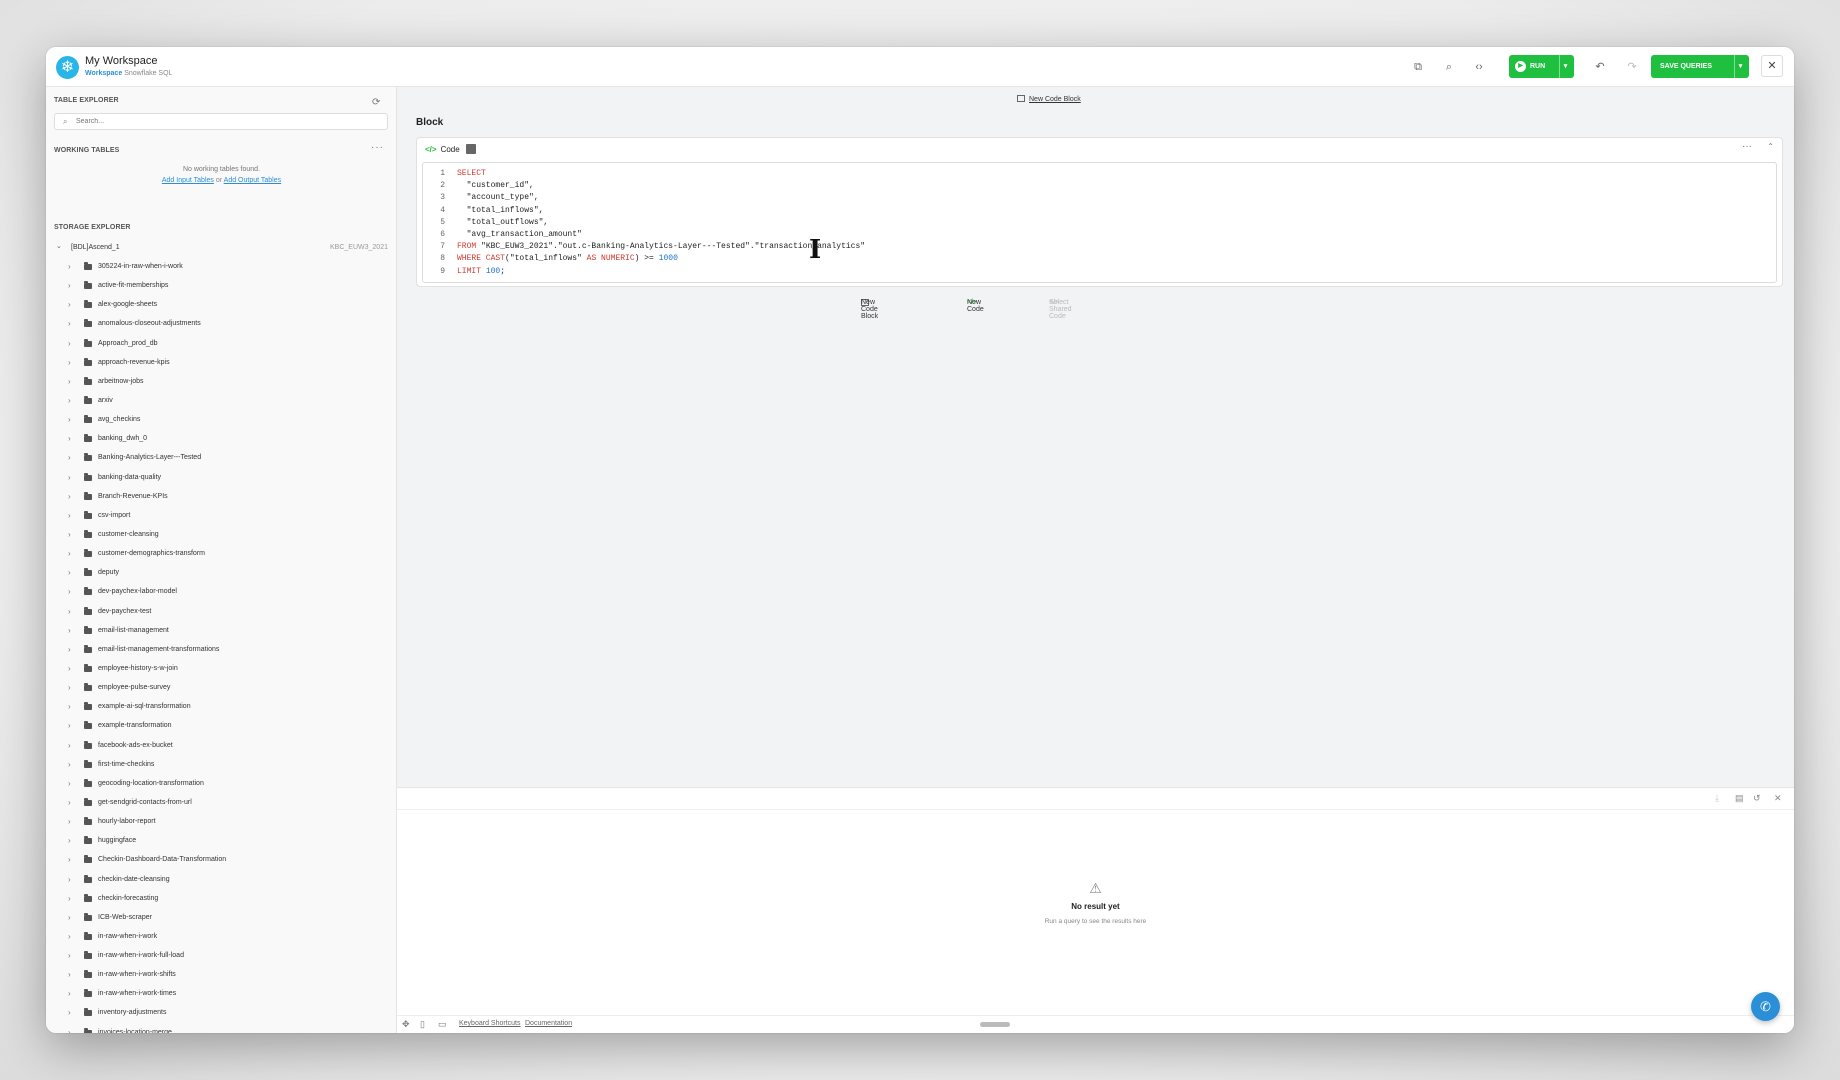 The height and width of the screenshot is (1080, 1840). What do you see at coordinates (252, 180) in the screenshot?
I see `add-output-tables-link: Add Output Tables` at bounding box center [252, 180].